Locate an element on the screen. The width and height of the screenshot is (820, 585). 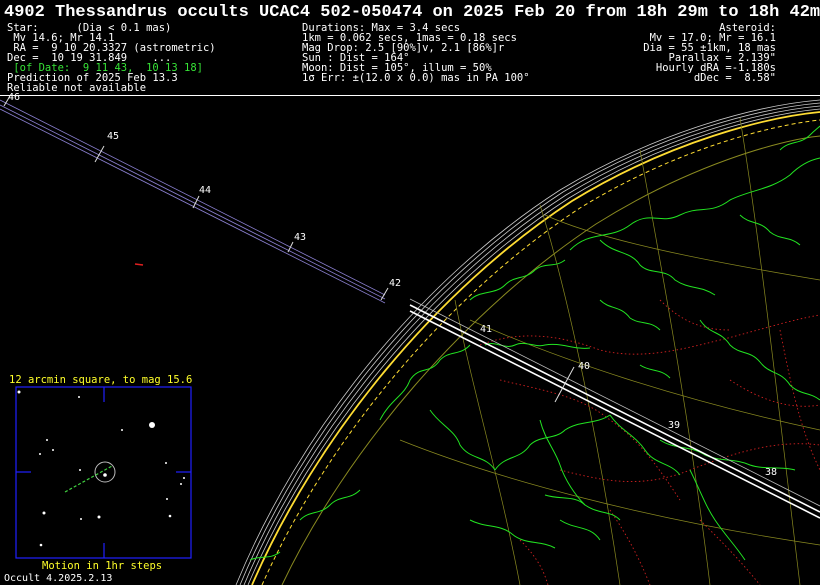
path-time-label: 38 is located at coordinates (771, 472).